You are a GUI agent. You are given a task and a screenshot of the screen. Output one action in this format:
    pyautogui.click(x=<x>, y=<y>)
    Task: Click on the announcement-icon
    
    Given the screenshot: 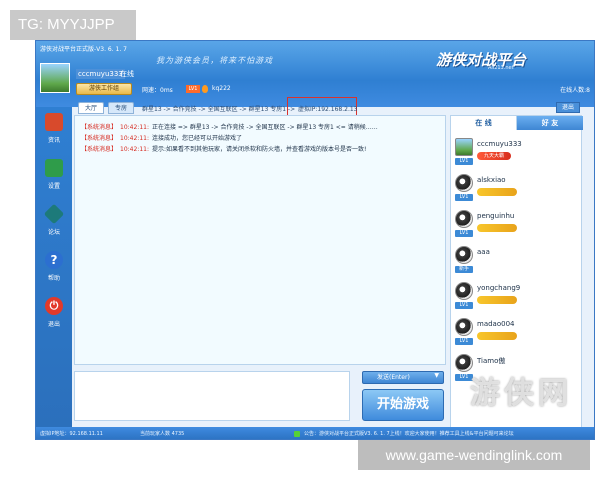 What is the action you would take?
    pyautogui.click(x=297, y=434)
    